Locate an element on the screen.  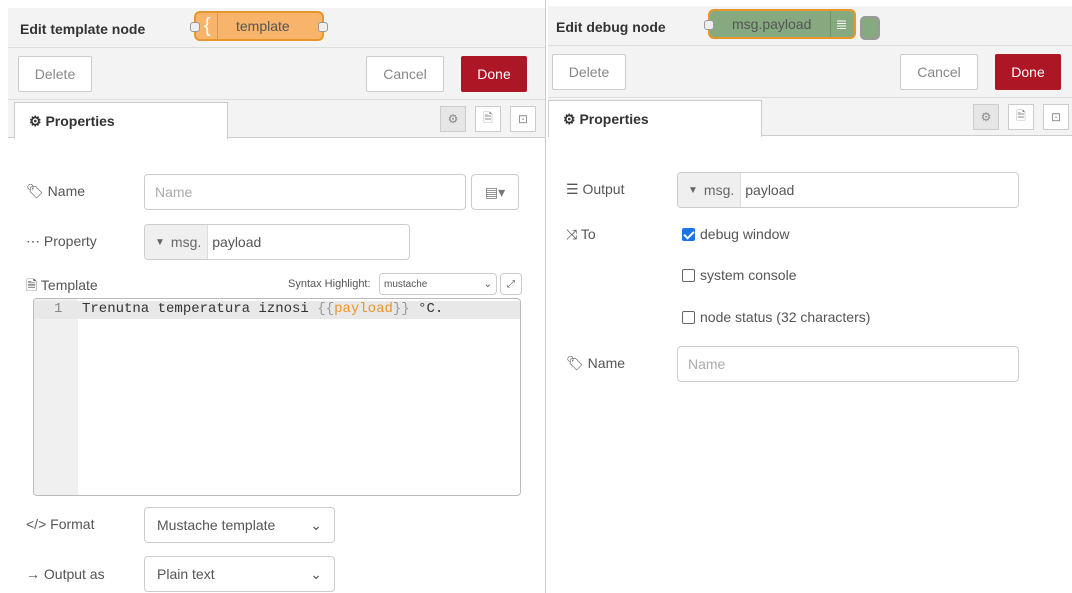
template-node-label: template is located at coordinates (263, 26).